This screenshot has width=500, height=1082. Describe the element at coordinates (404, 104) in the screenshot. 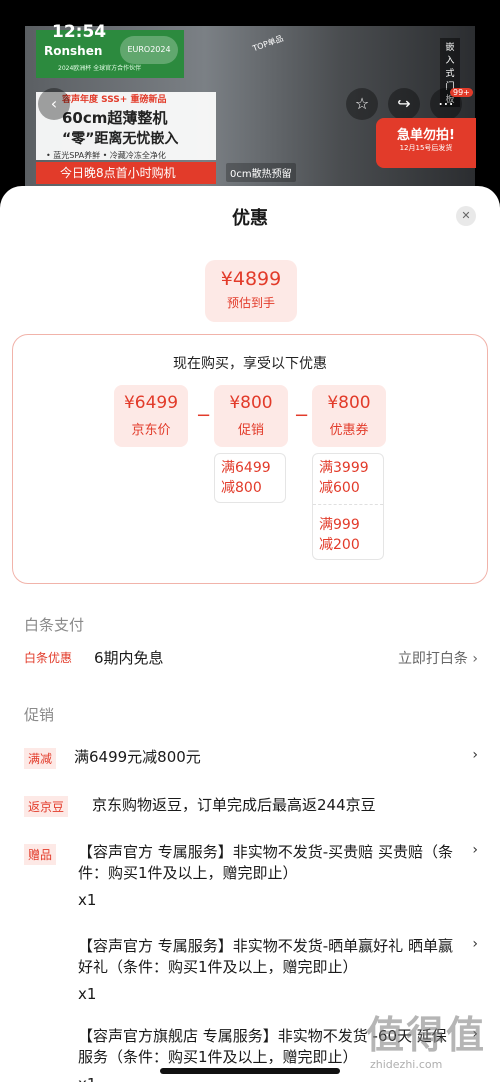

I see `share-icon: ↪` at that location.